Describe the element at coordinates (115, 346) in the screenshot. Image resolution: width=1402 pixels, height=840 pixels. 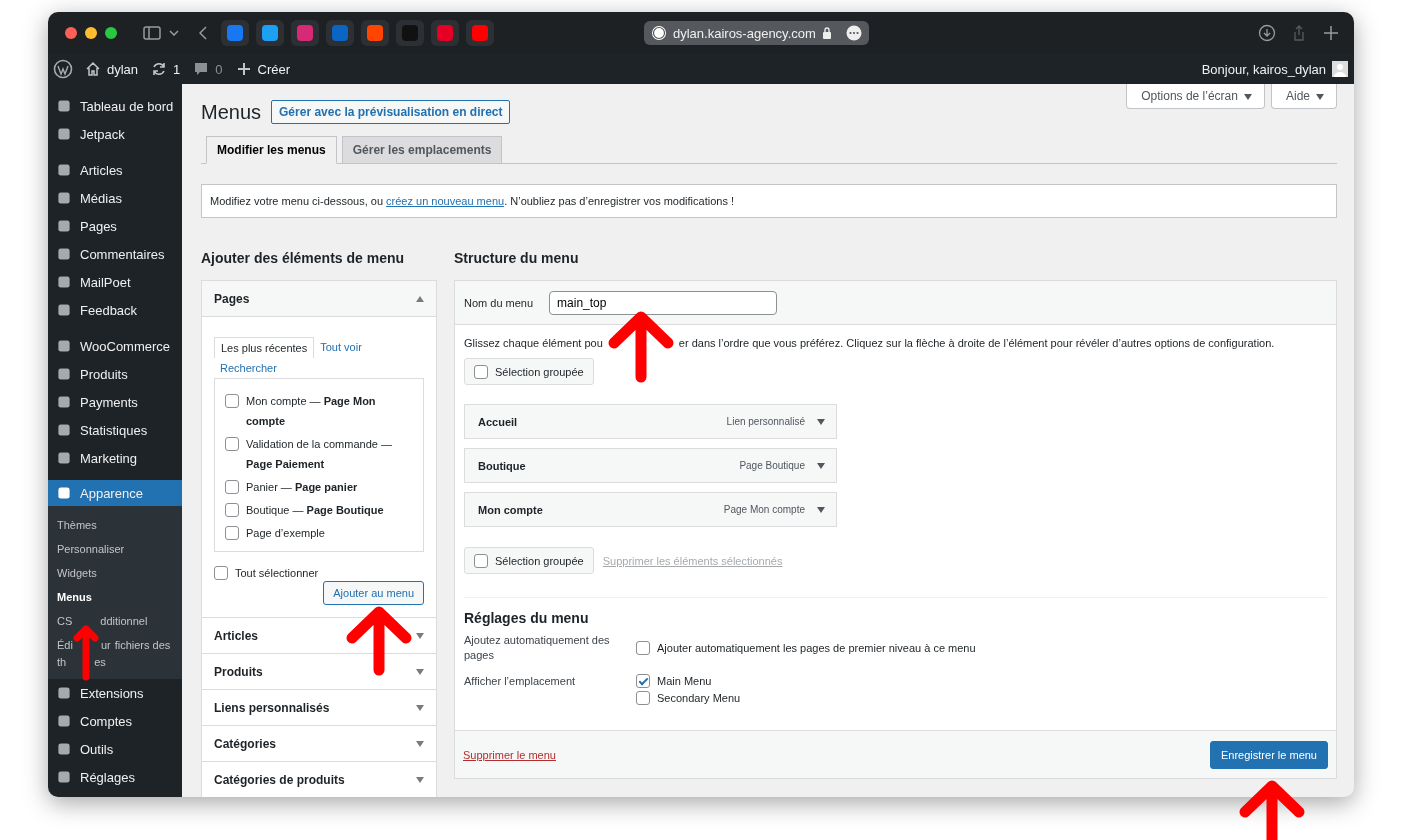
I see `sidebar-item: WooCommerce` at that location.